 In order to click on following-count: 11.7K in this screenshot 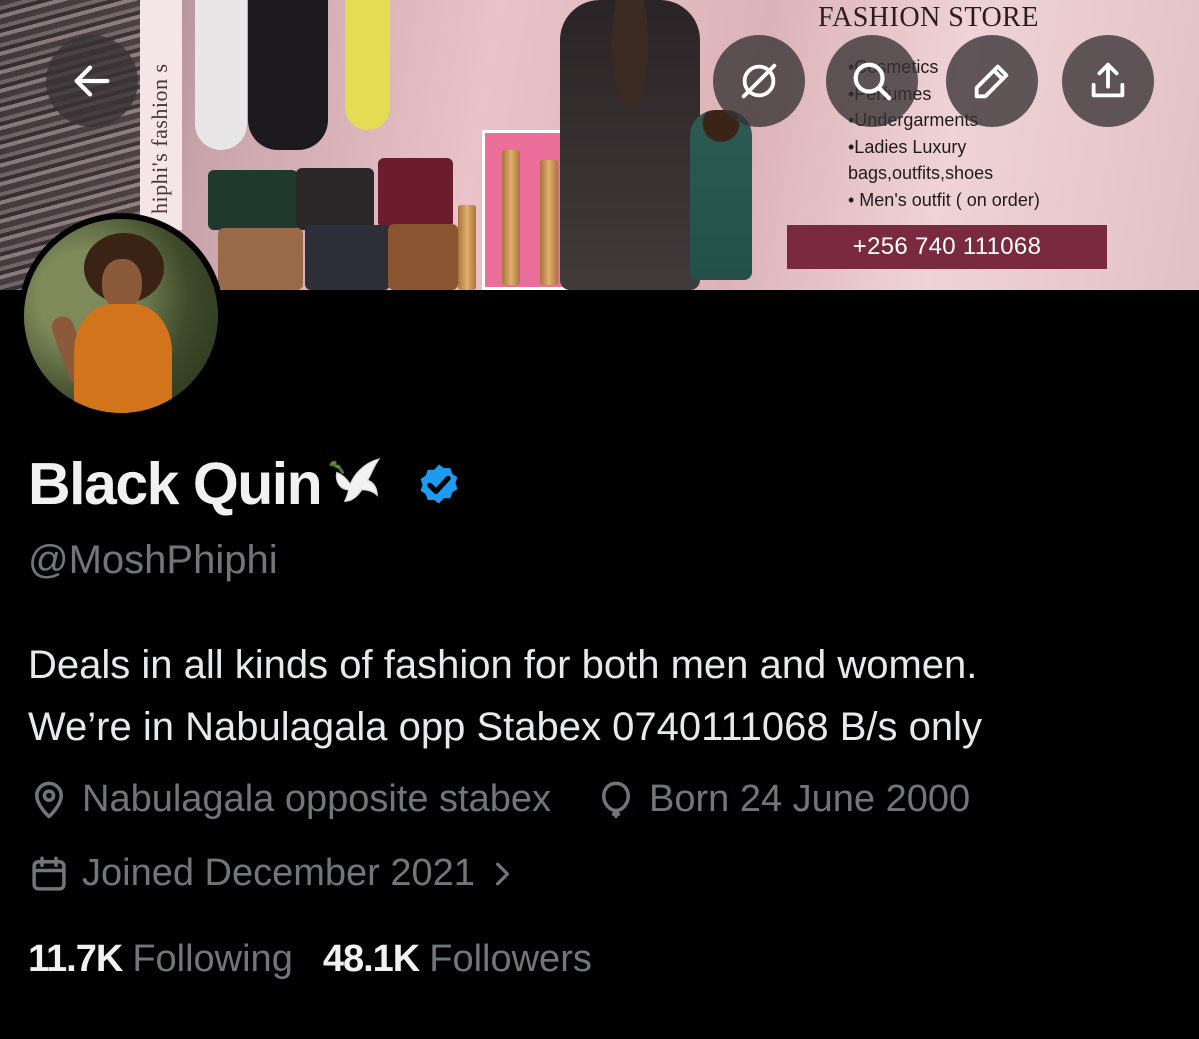, I will do `click(75, 959)`.